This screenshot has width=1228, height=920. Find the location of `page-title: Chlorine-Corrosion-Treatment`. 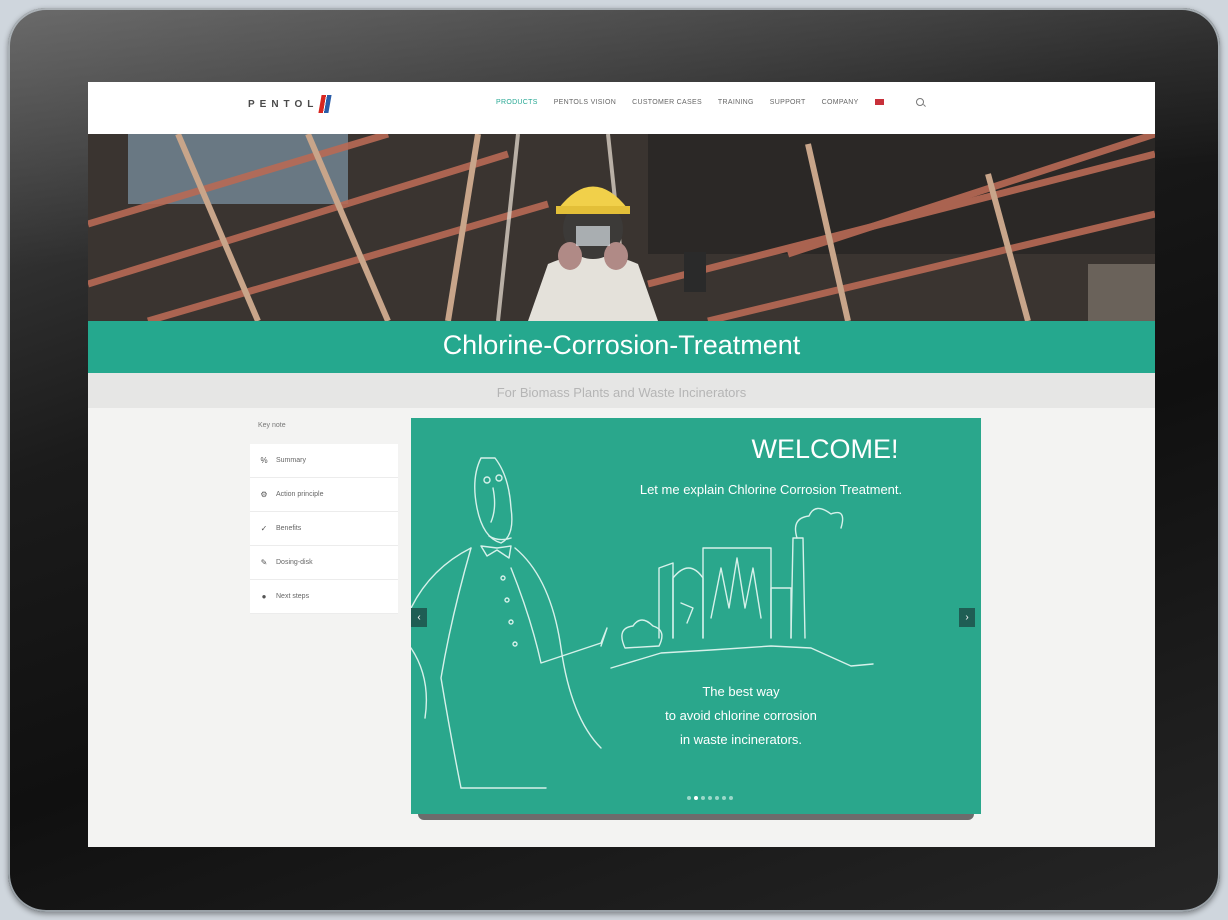

page-title: Chlorine-Corrosion-Treatment is located at coordinates (621, 345).